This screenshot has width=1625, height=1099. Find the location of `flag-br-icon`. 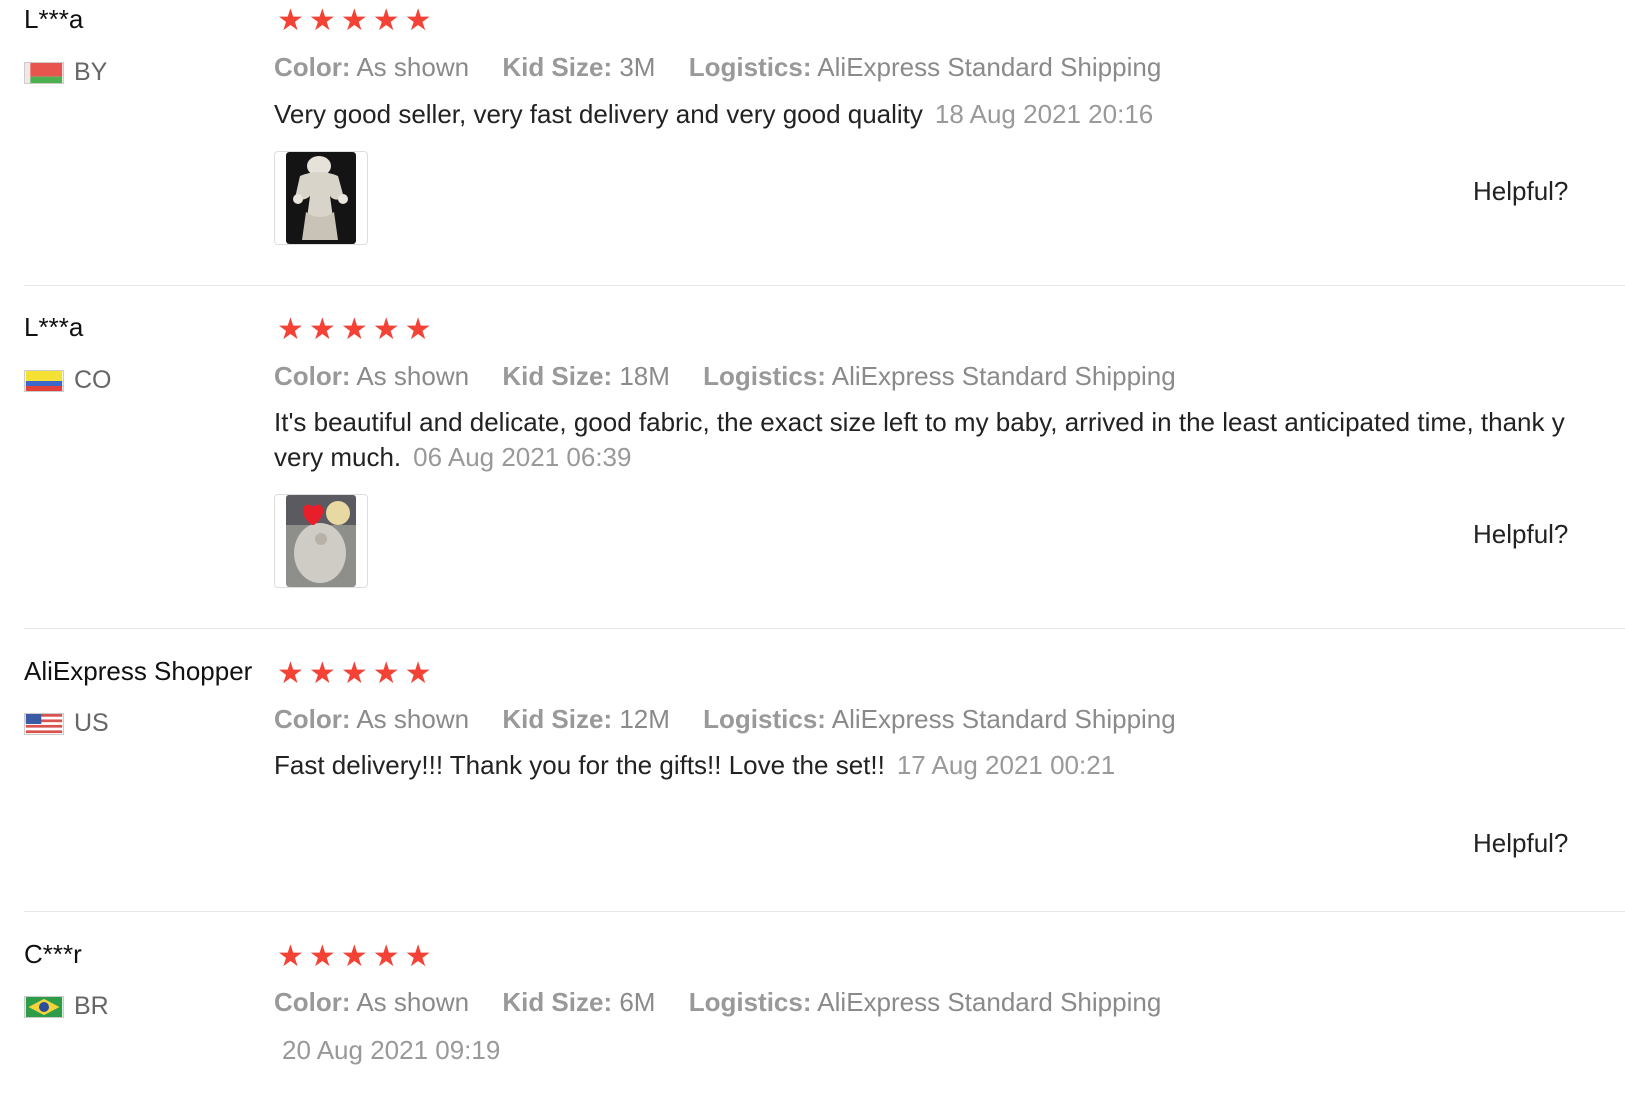

flag-br-icon is located at coordinates (44, 1006).